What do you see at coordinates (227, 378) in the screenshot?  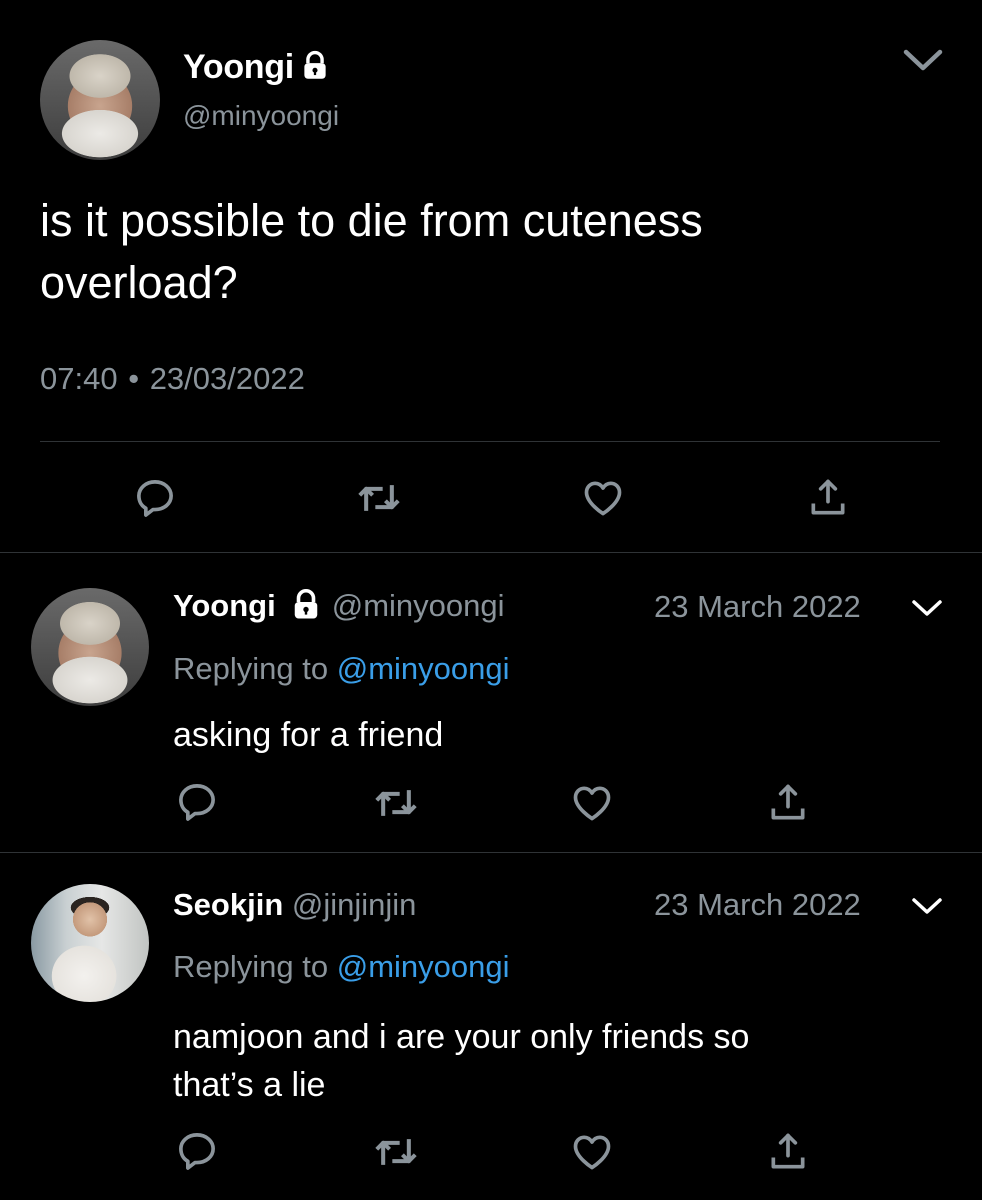 I see `tweet-date: 23/03/2022` at bounding box center [227, 378].